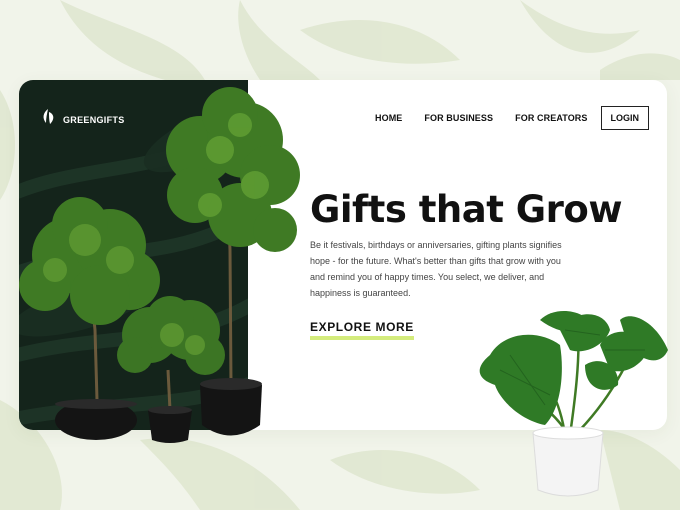 The image size is (680, 510). Describe the element at coordinates (48, 119) in the screenshot. I see `leaf-icon` at that location.